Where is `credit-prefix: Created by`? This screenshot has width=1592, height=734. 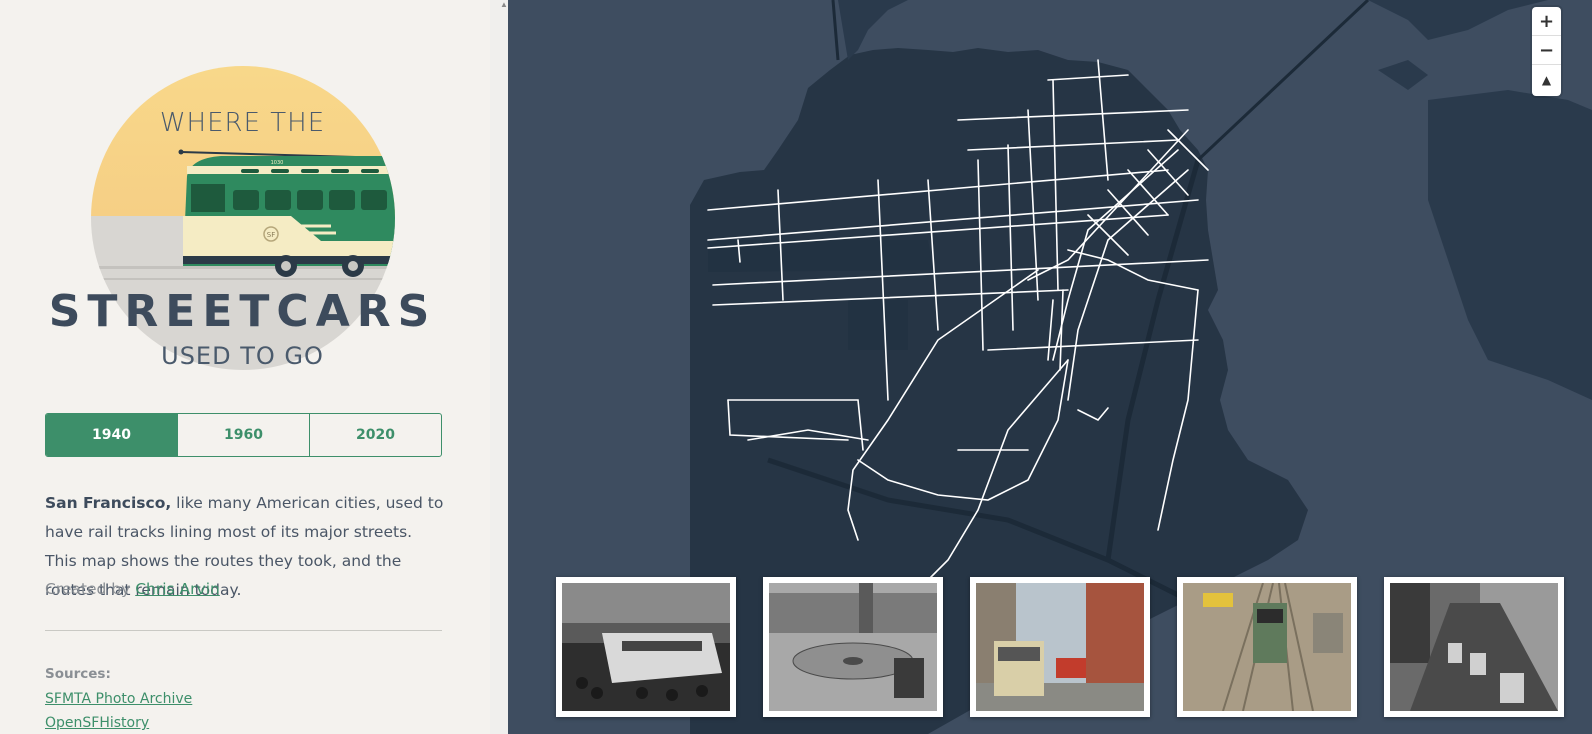 credit-prefix: Created by is located at coordinates (90, 589).